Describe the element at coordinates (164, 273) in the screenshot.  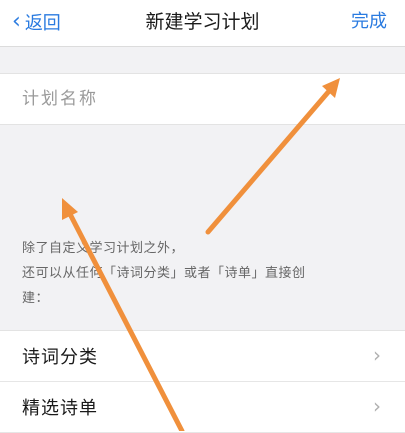
I see `hint-line-2: 还可以从任何「诗词分类」或者「诗单」直接创` at that location.